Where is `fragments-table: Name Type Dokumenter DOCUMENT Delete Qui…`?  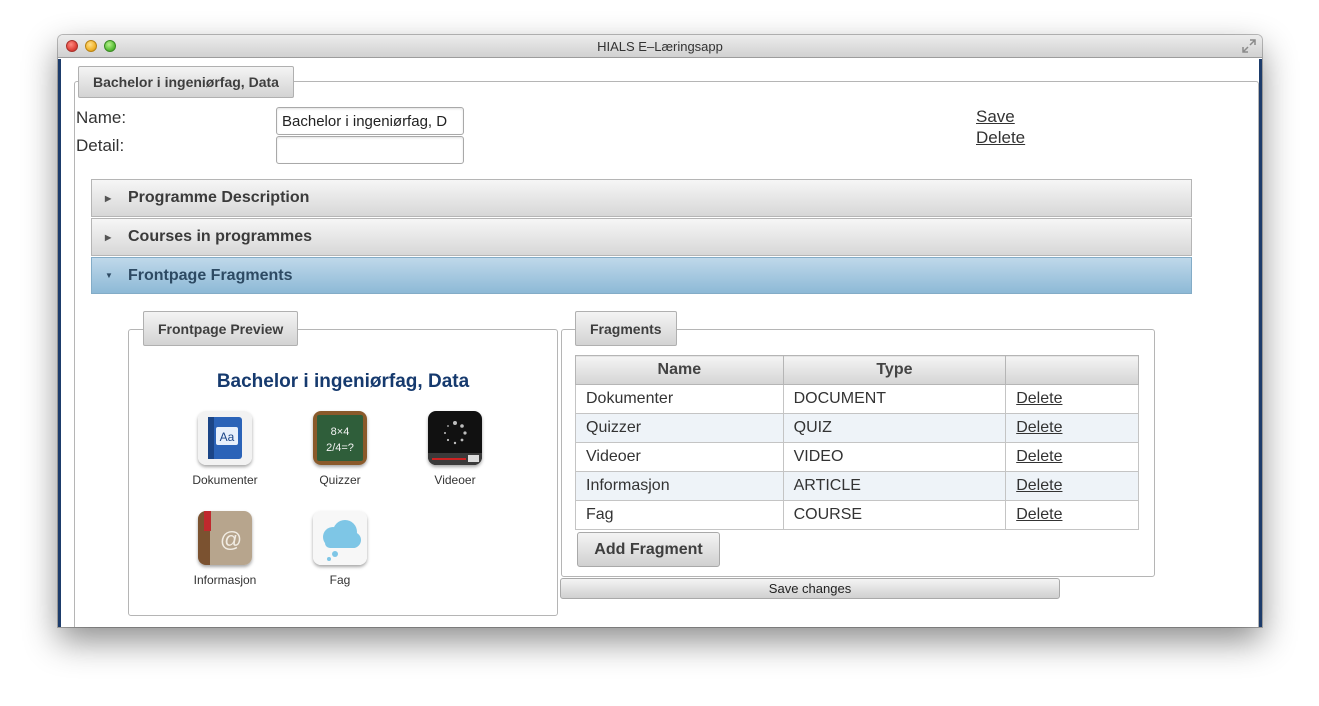 fragments-table: Name Type Dokumenter DOCUMENT Delete Qui… is located at coordinates (857, 442).